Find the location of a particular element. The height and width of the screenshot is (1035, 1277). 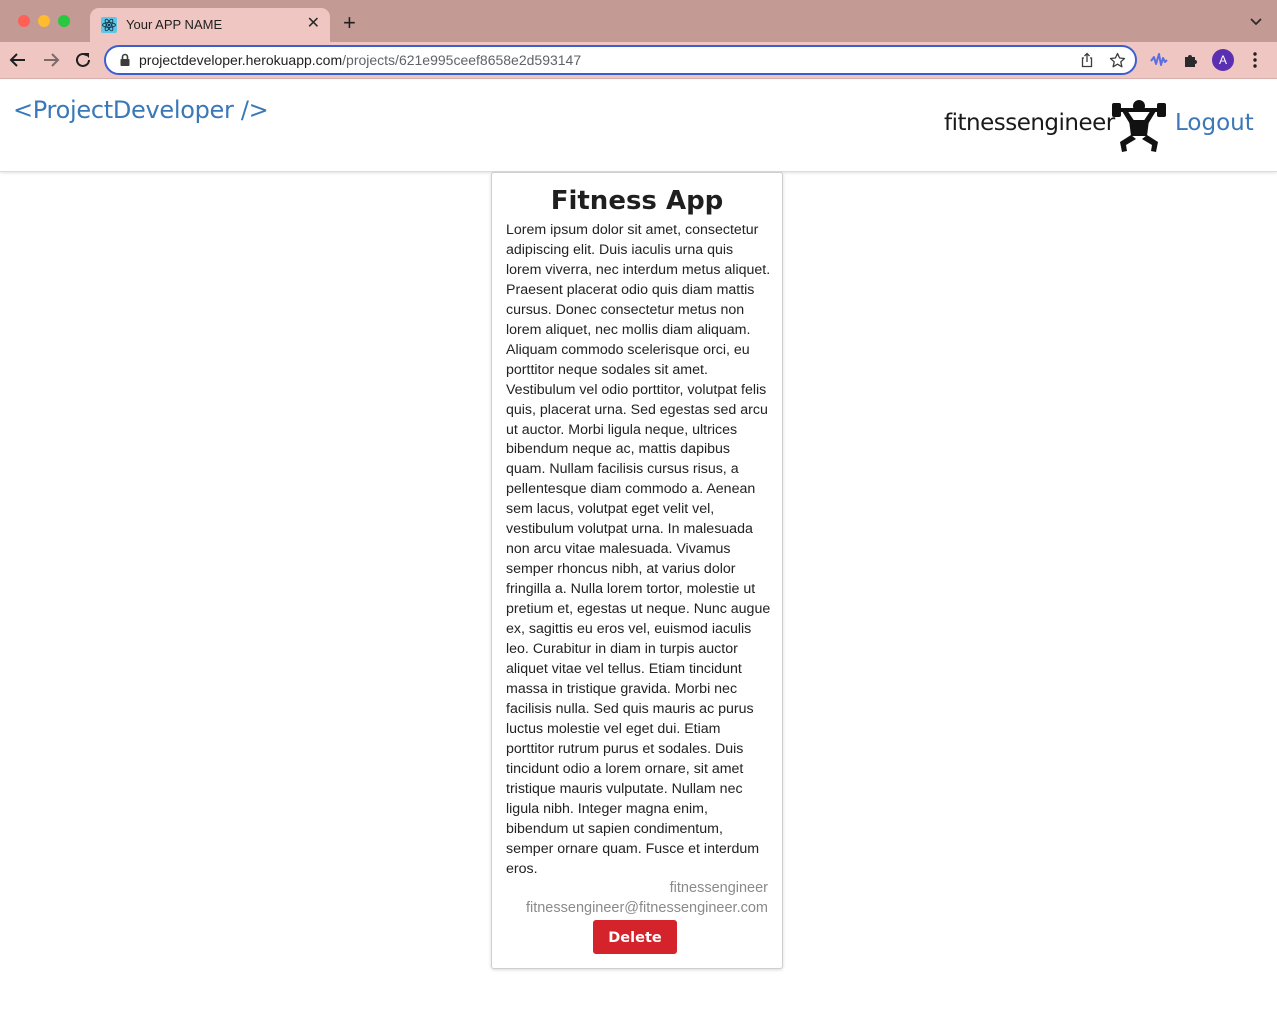

brand-logo-link: <ProjectDeveloper /> is located at coordinates (141, 110).